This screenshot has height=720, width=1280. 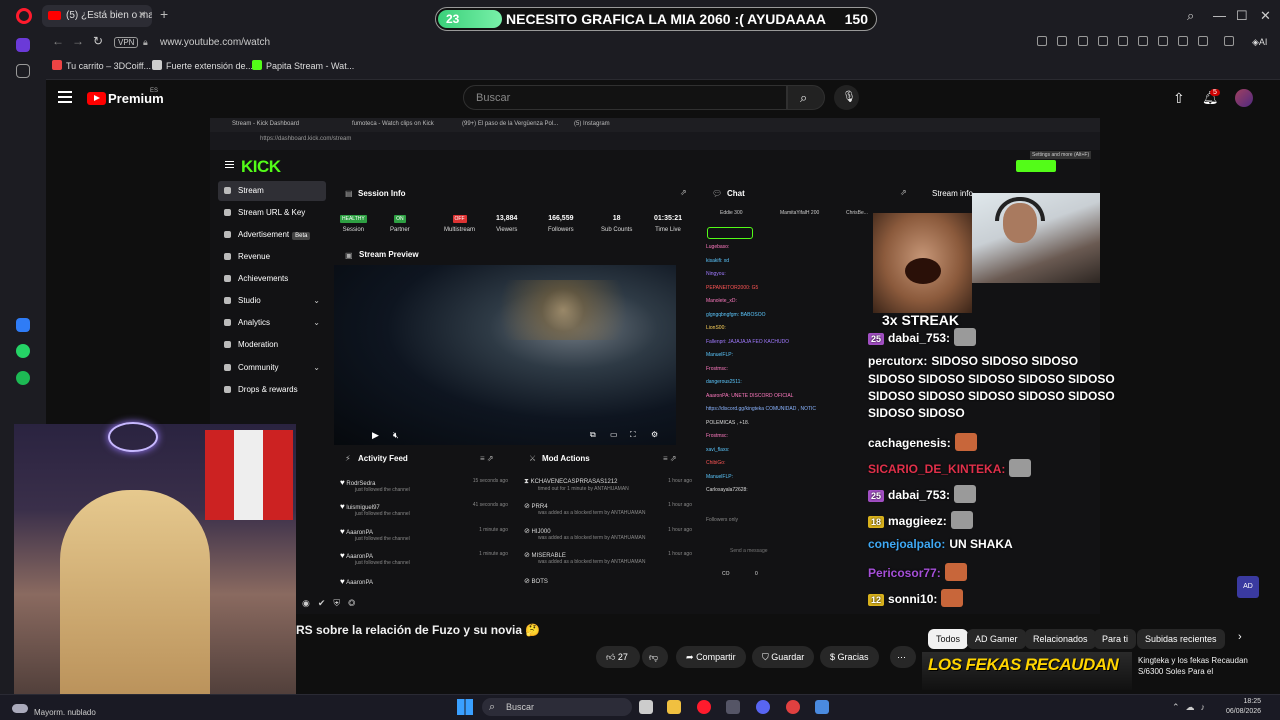 I want to click on kick-chat-message: Ningyou:, so click(x=716, y=274).